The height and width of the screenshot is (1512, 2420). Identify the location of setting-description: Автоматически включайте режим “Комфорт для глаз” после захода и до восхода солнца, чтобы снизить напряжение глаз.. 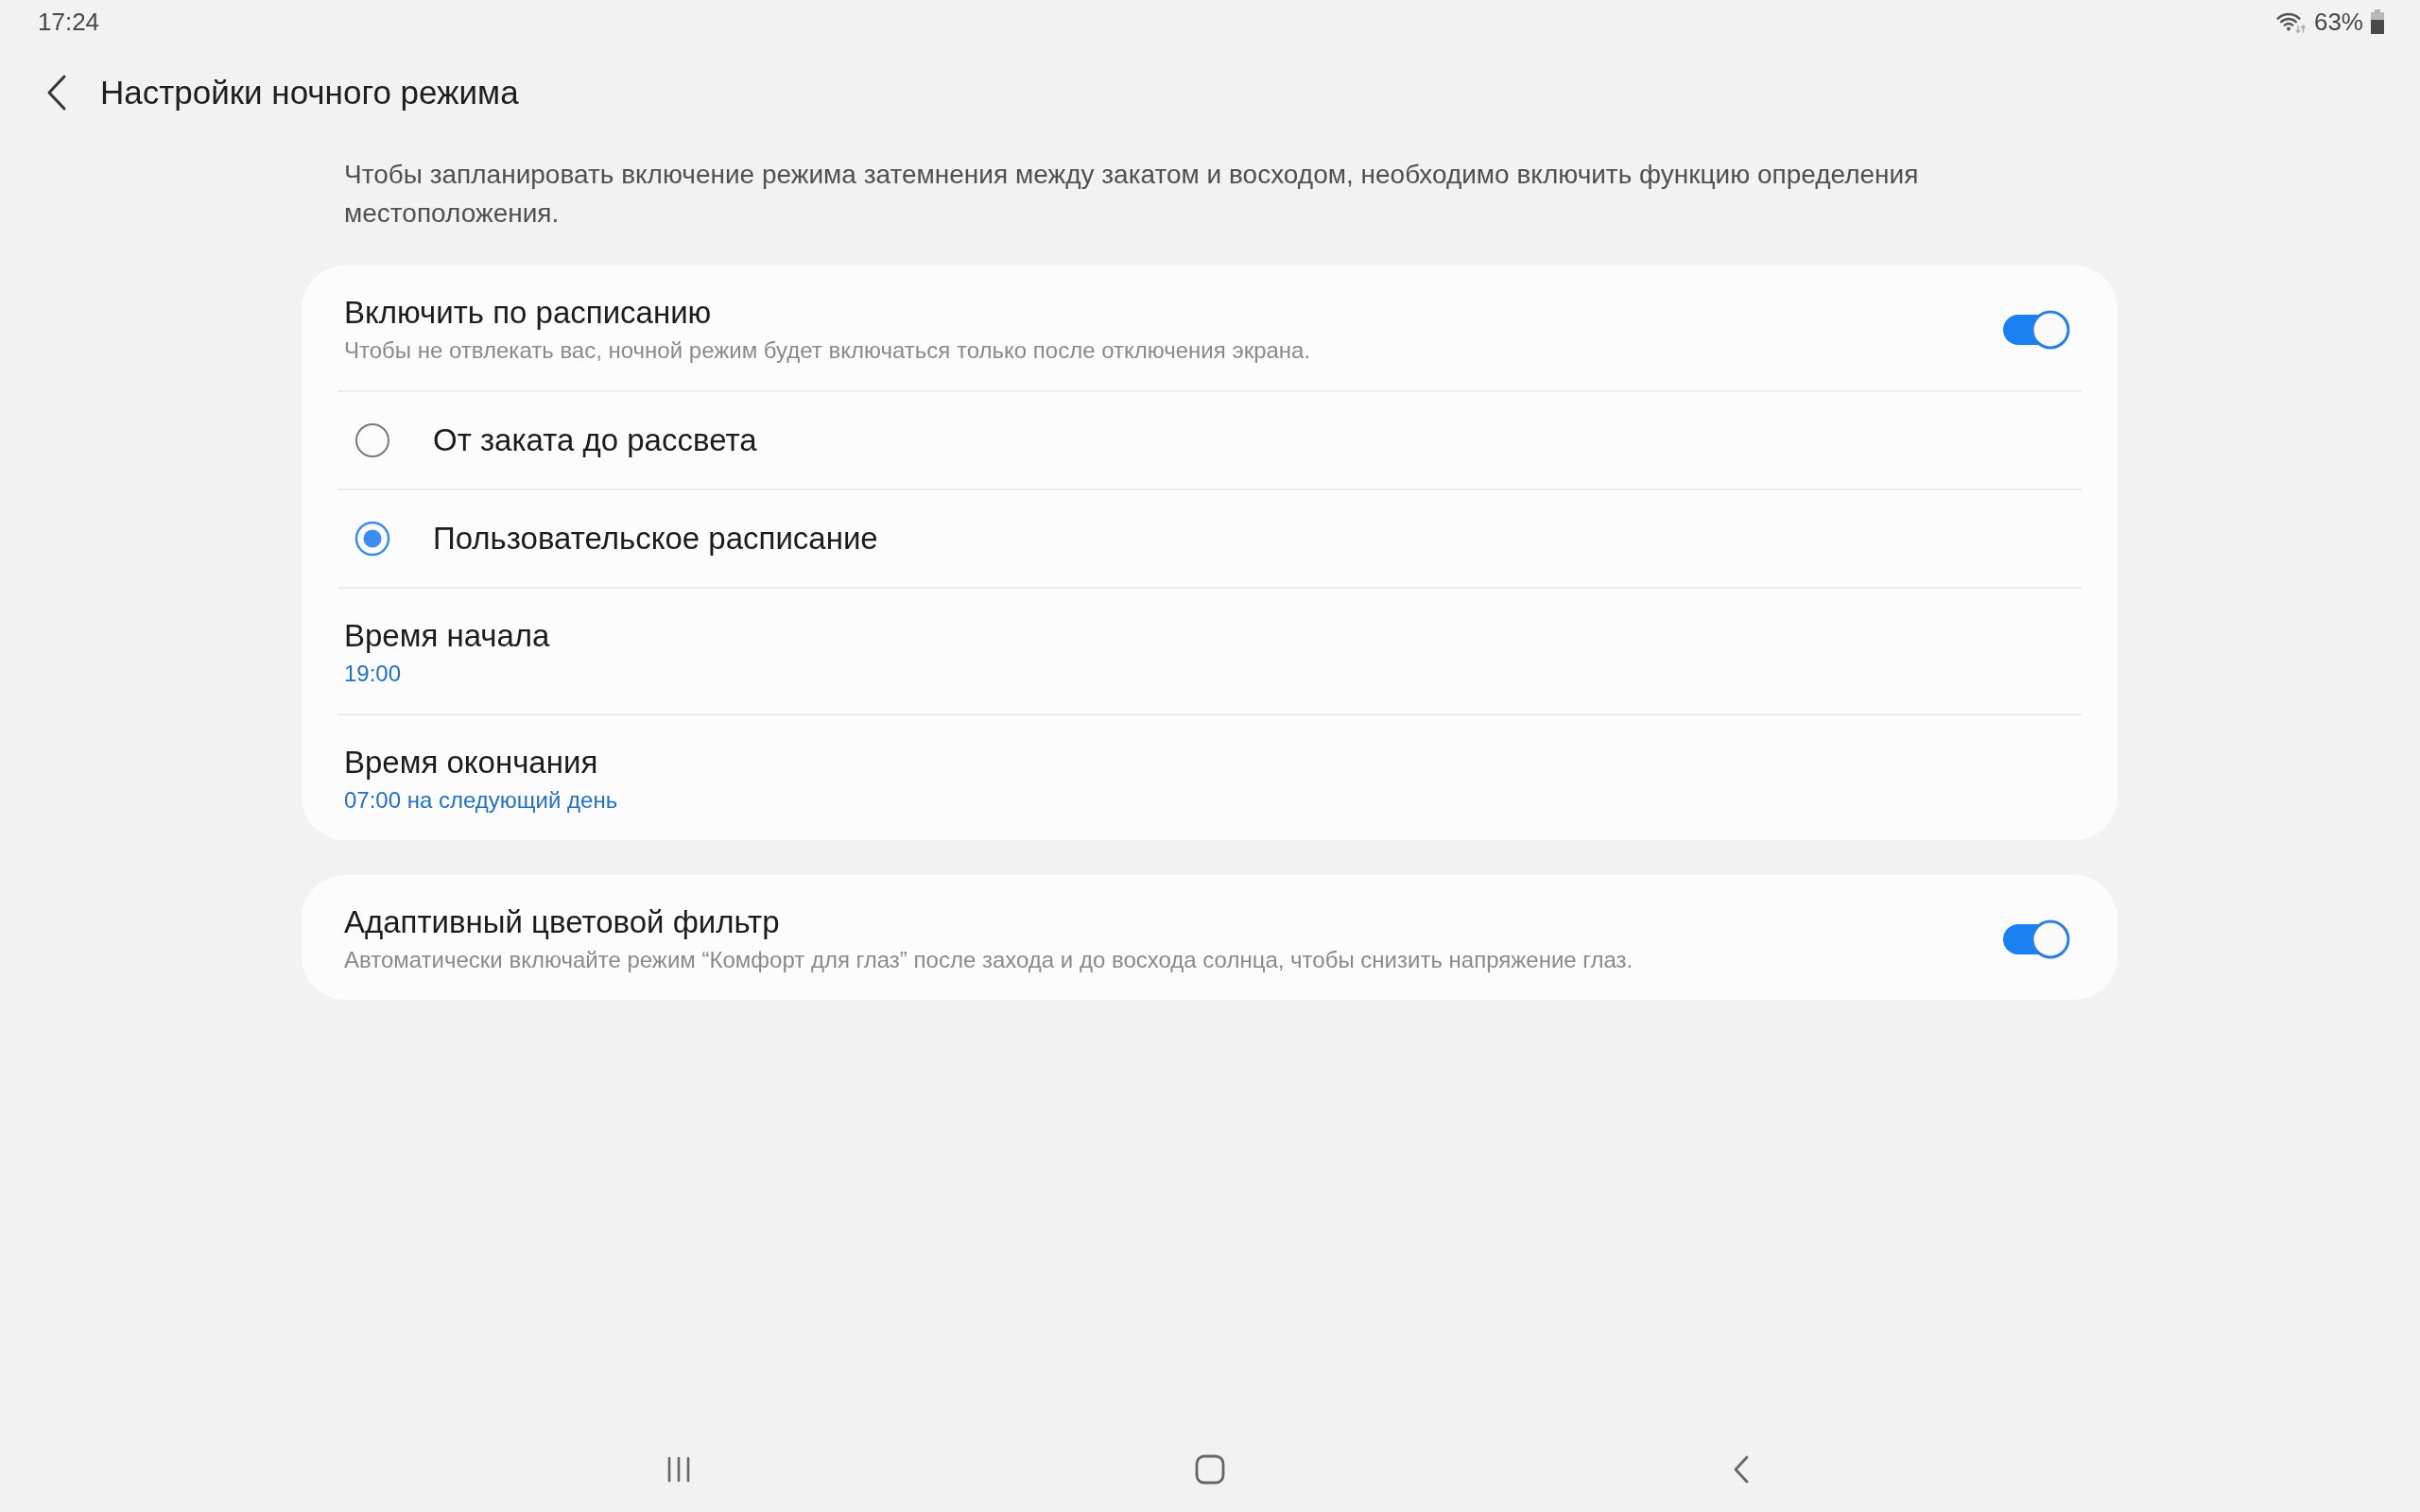
(989, 960).